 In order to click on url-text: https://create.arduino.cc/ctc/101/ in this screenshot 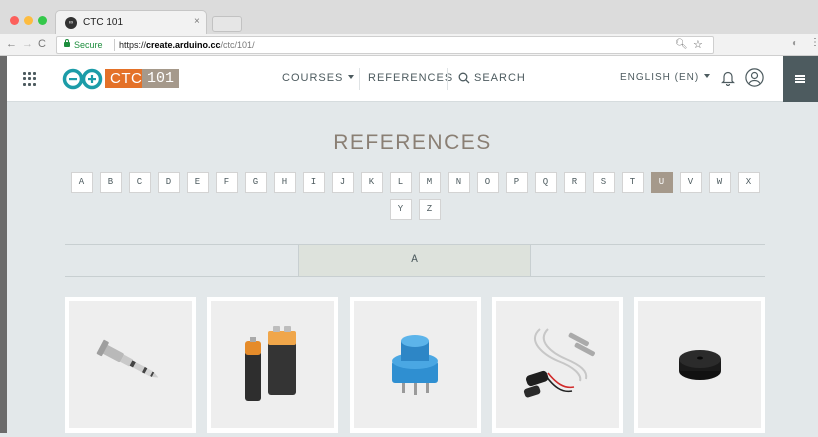, I will do `click(187, 45)`.